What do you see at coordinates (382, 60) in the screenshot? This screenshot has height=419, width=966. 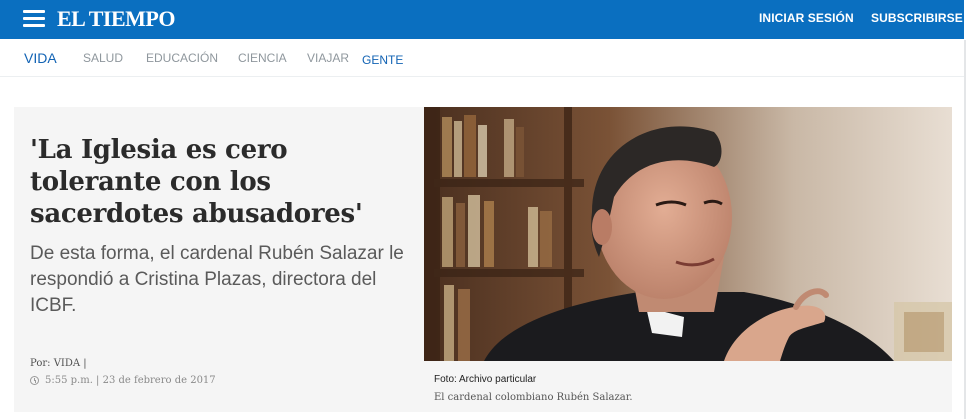 I see `subnav-item-gente: GENTE` at bounding box center [382, 60].